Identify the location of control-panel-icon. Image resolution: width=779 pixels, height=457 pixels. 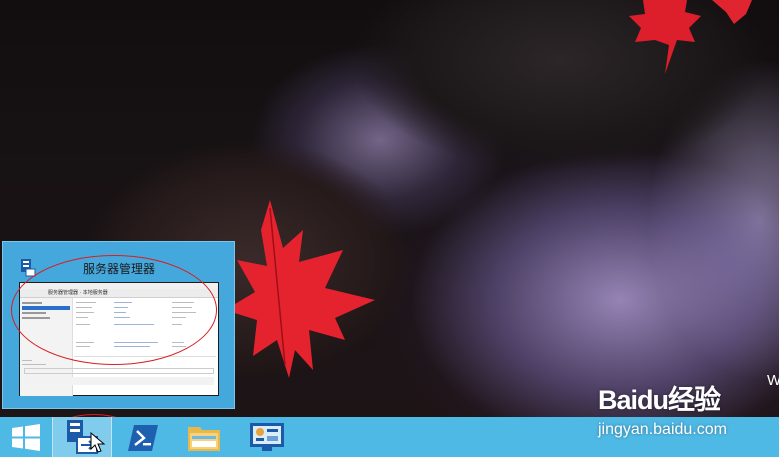
(267, 437).